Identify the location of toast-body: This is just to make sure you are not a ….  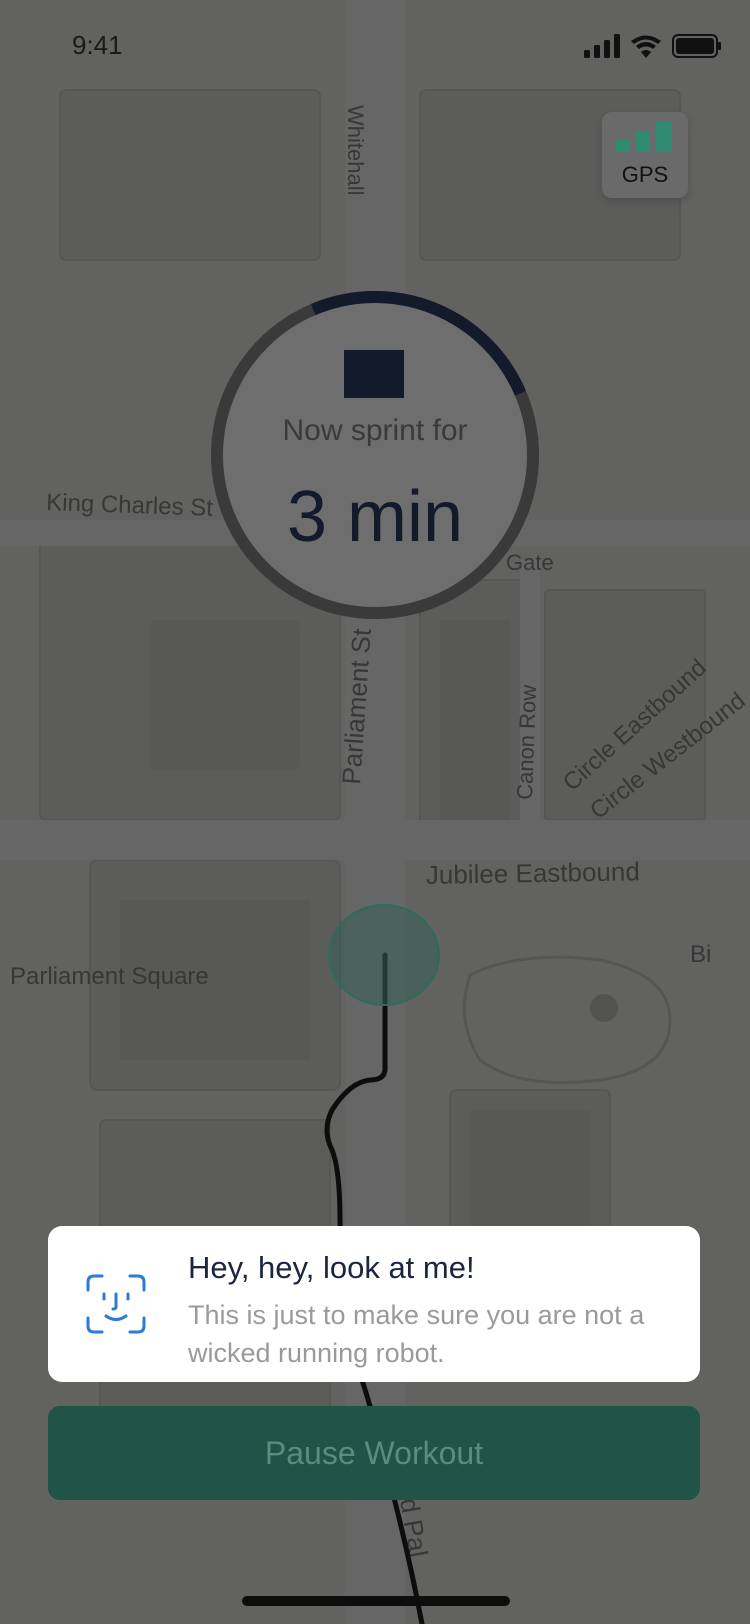
(416, 1334).